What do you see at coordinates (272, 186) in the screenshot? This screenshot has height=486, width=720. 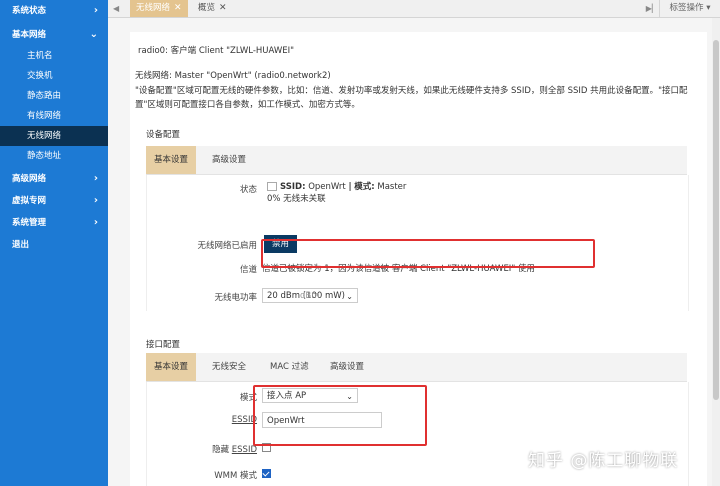 I see `signal-icon` at bounding box center [272, 186].